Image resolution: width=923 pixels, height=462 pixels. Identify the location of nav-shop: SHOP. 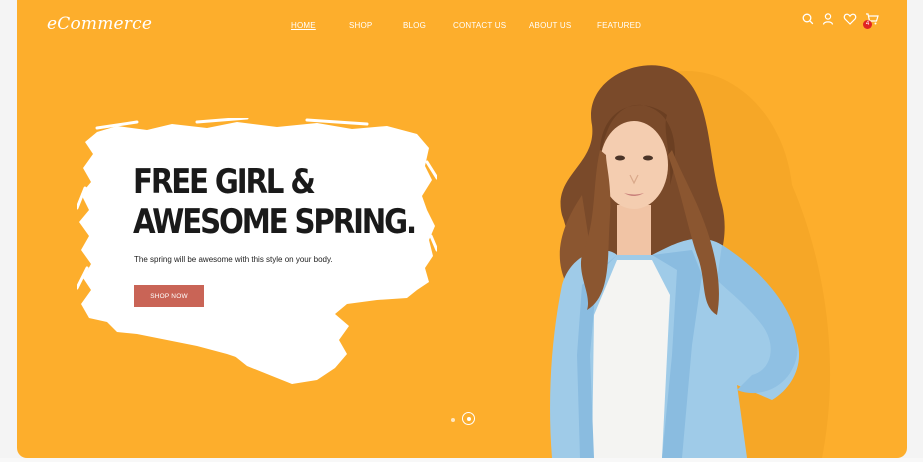
(360, 25).